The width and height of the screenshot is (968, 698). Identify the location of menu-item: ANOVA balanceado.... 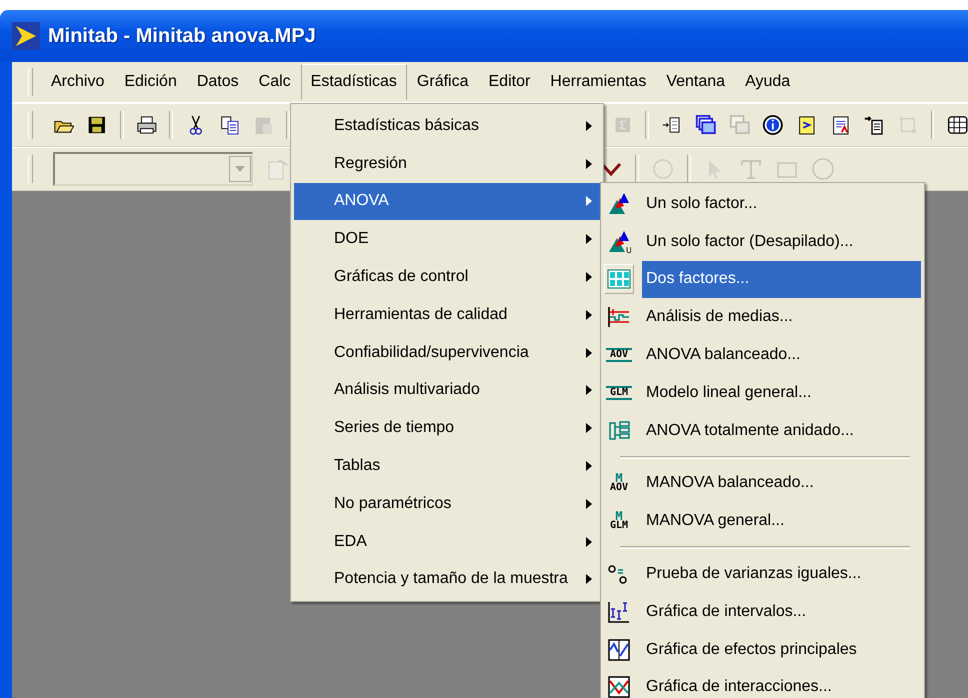
(781, 355).